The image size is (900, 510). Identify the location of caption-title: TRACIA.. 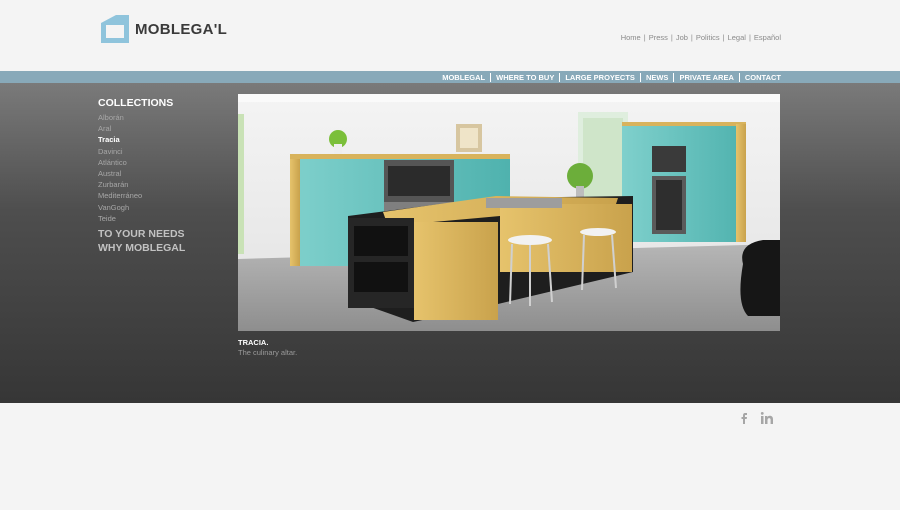
(253, 342).